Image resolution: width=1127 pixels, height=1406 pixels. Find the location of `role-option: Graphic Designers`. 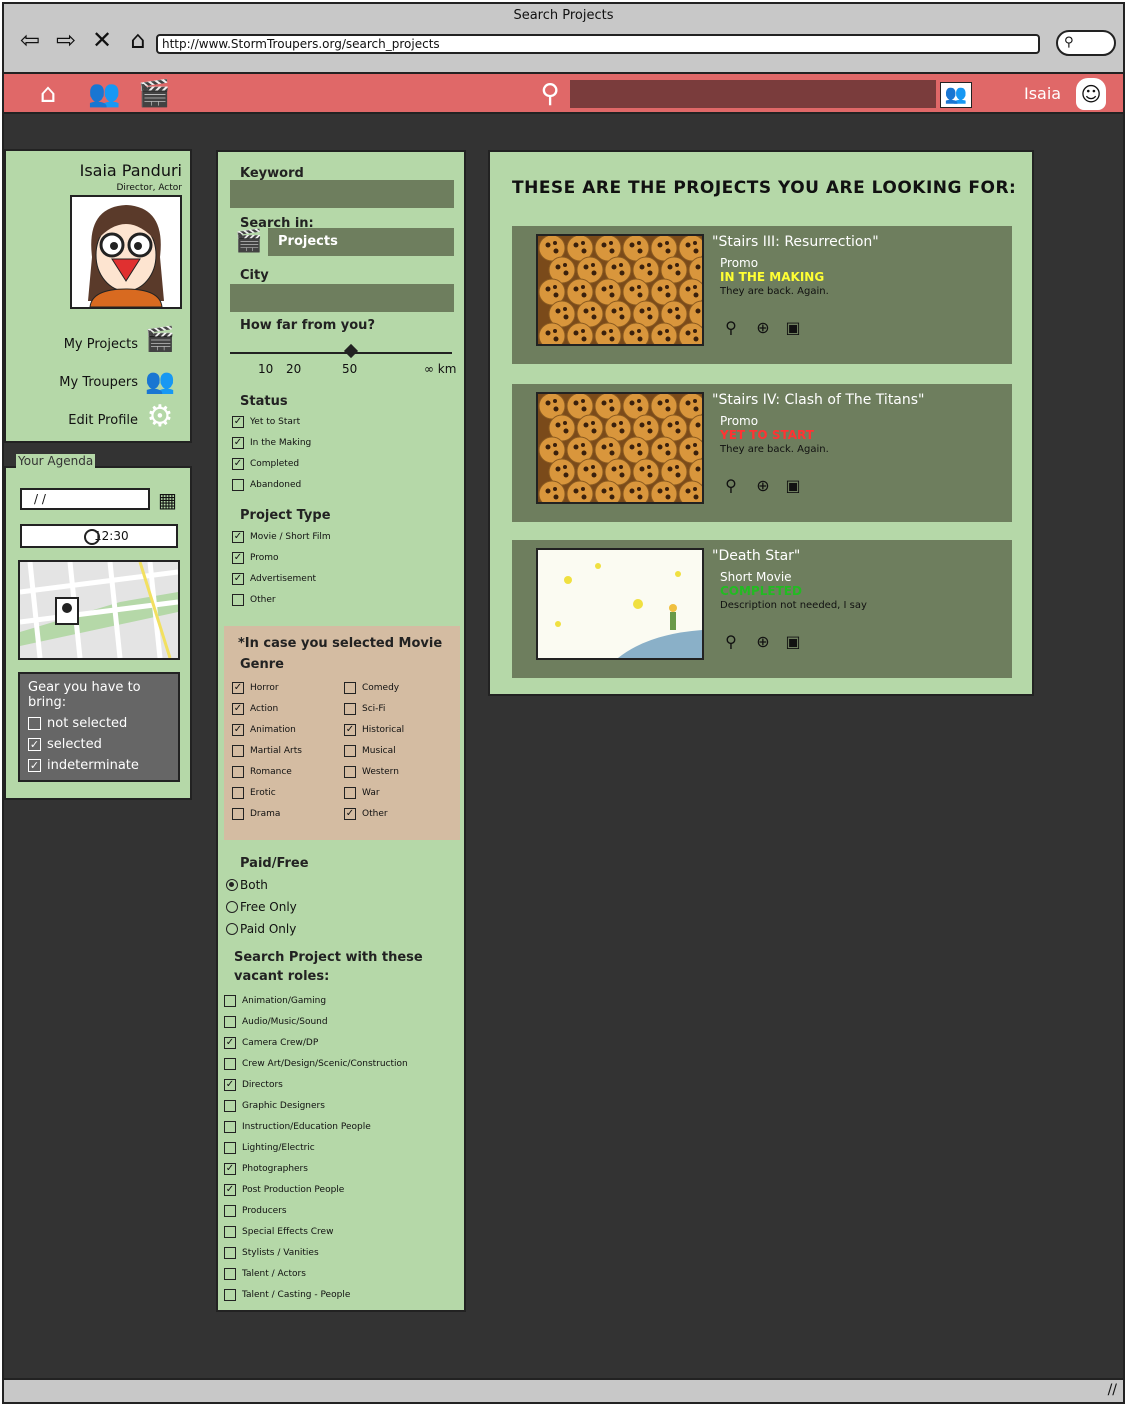

role-option: Graphic Designers is located at coordinates (274, 1106).